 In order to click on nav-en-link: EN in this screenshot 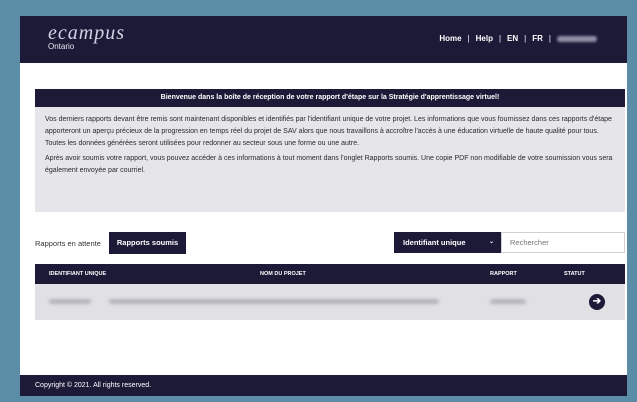, I will do `click(512, 38)`.